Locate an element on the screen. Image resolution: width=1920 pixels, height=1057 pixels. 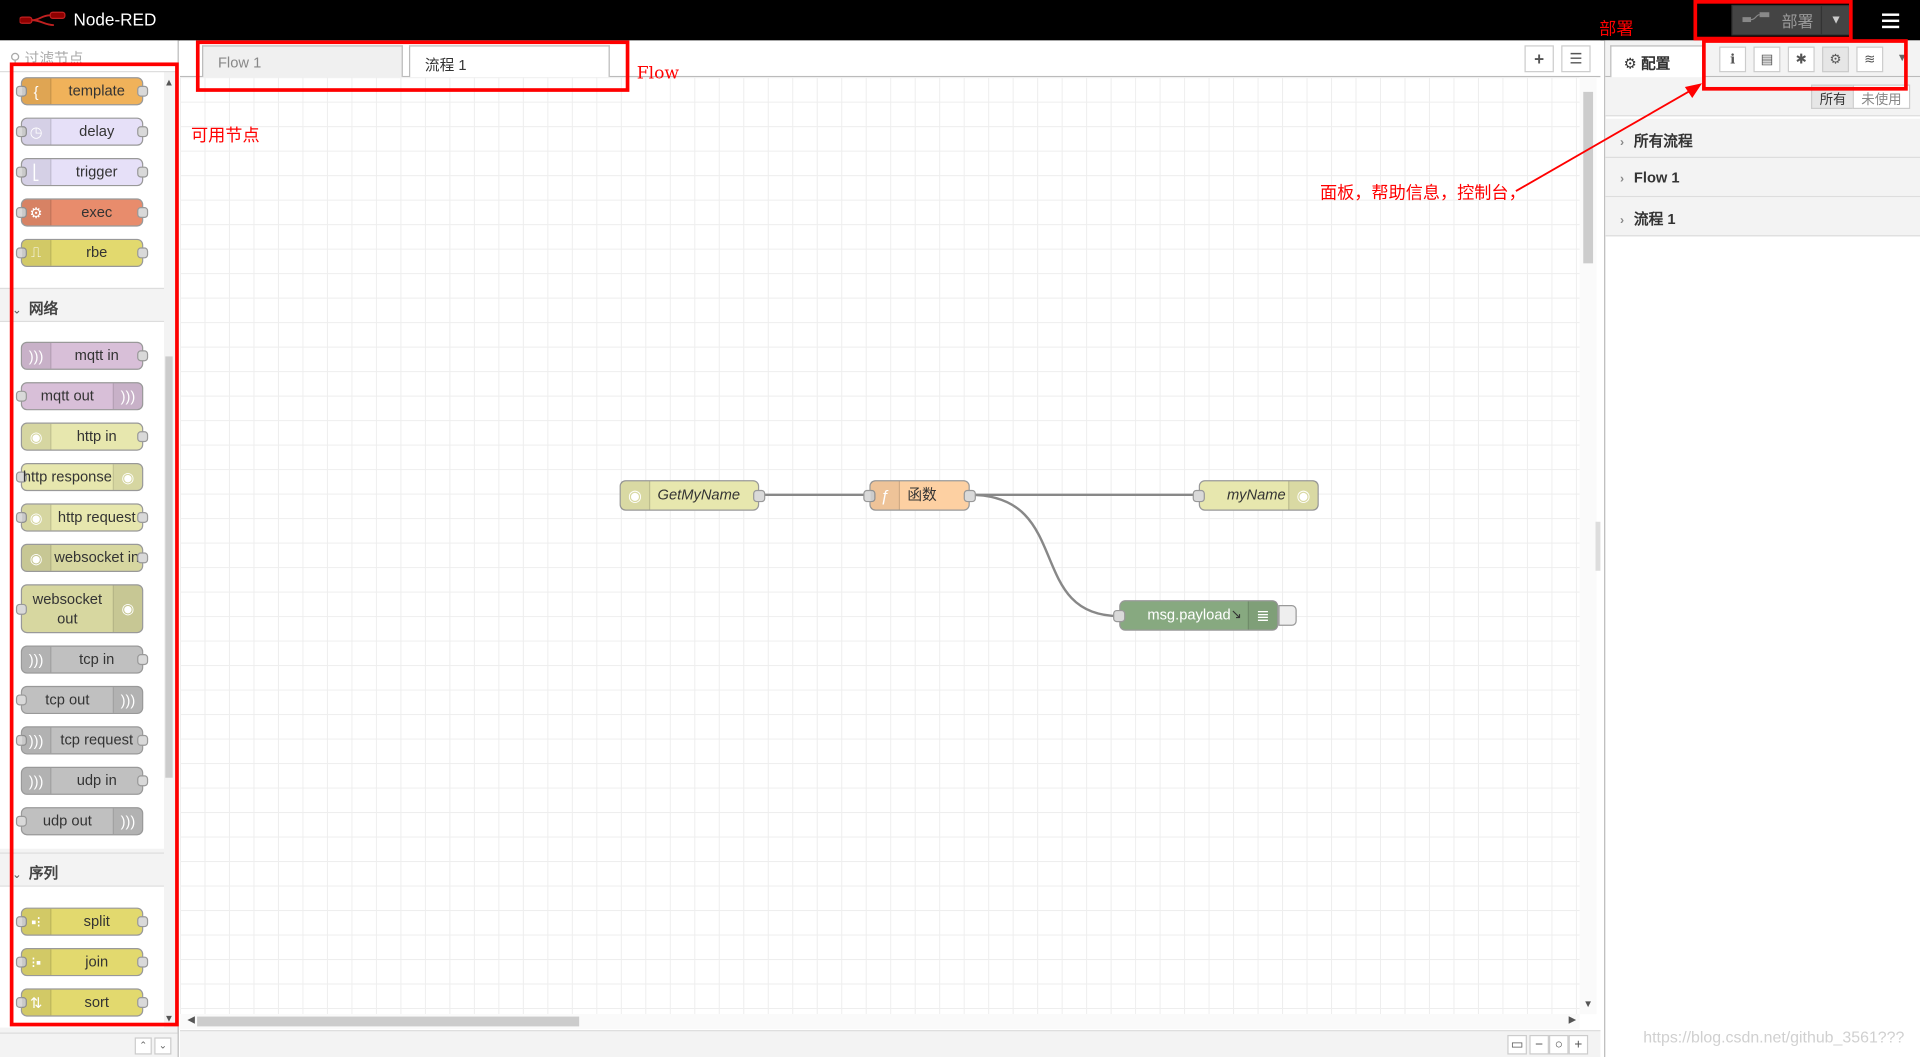
watermark-text: https://blog.csdn.net/github_3561??? is located at coordinates (1774, 1036).